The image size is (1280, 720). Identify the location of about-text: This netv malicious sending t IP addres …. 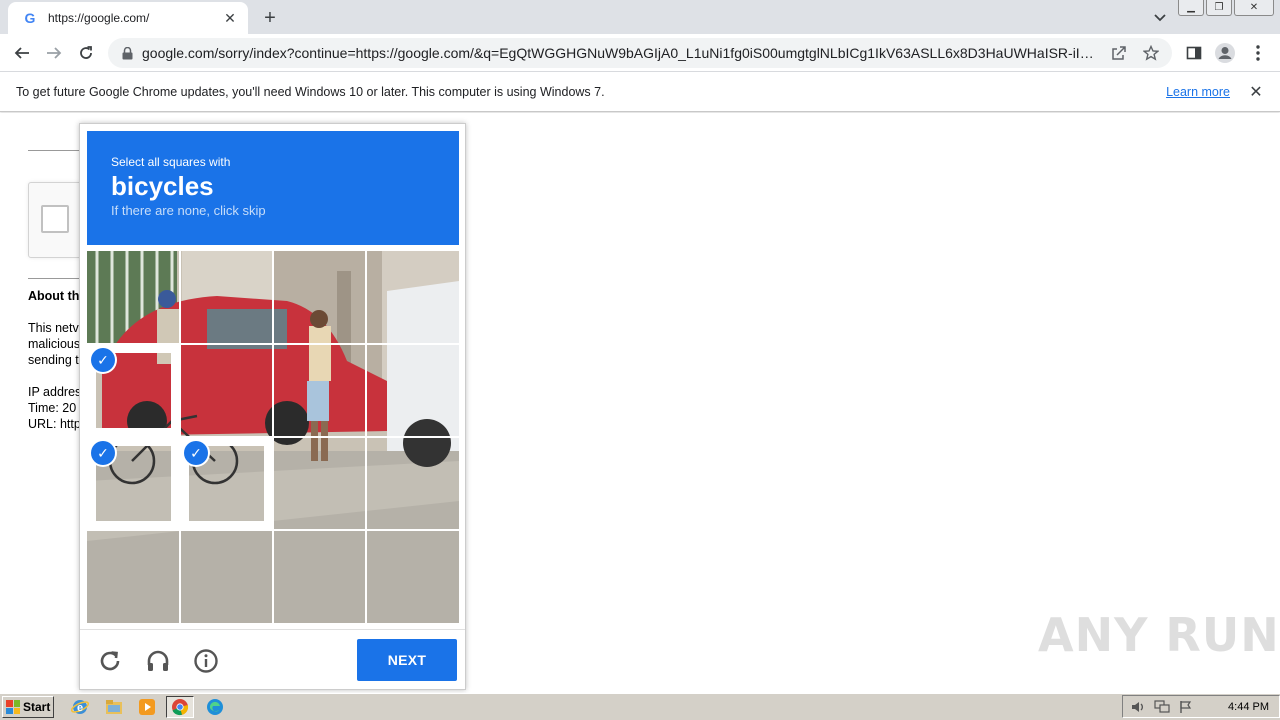
(54, 376).